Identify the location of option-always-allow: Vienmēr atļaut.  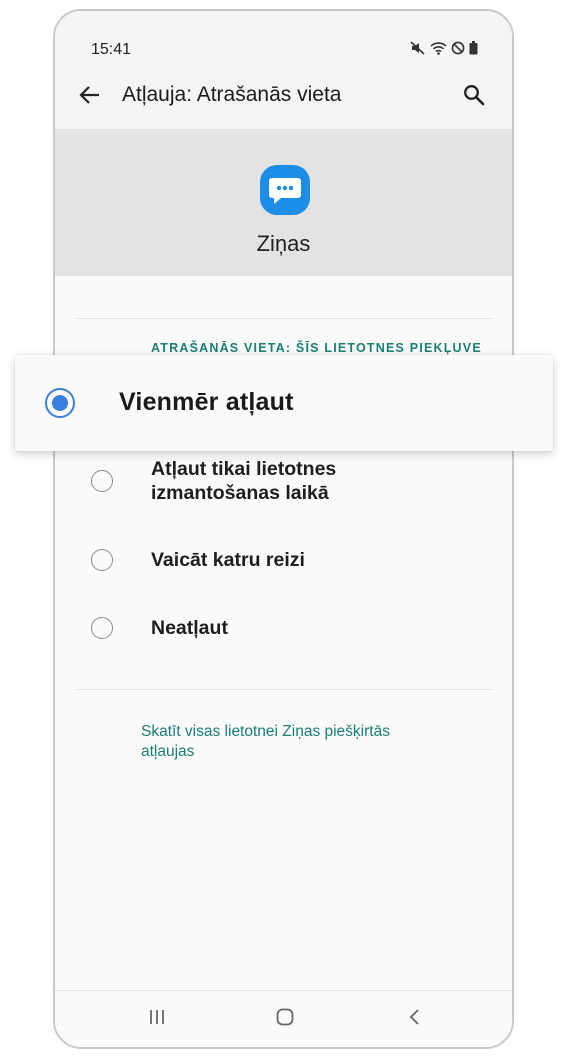
(284, 403).